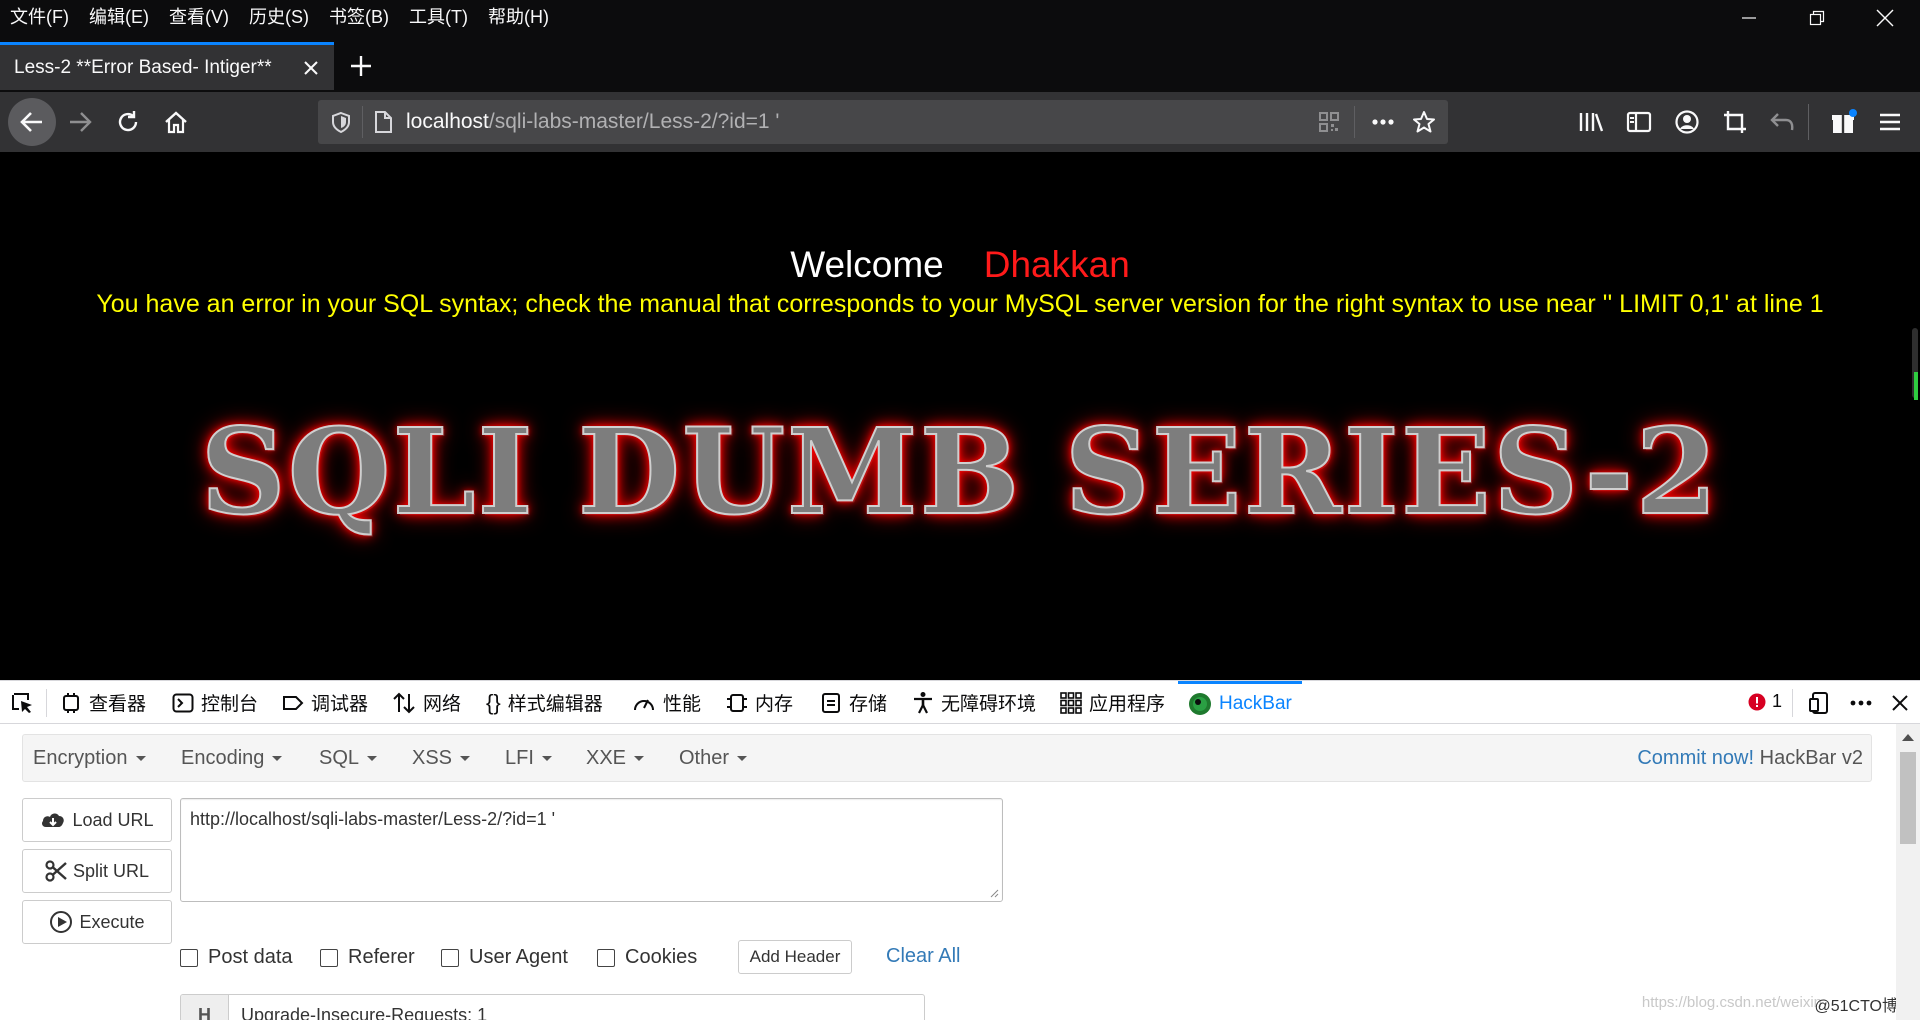 The width and height of the screenshot is (1920, 1020). Describe the element at coordinates (341, 122) in the screenshot. I see `shield-icon` at that location.